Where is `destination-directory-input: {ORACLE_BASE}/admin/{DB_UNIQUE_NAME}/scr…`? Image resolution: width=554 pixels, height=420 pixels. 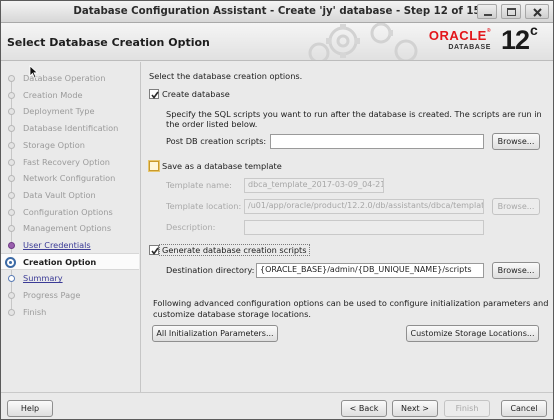 destination-directory-input: {ORACLE_BASE}/admin/{DB_UNIQUE_NAME}/scr… is located at coordinates (370, 270).